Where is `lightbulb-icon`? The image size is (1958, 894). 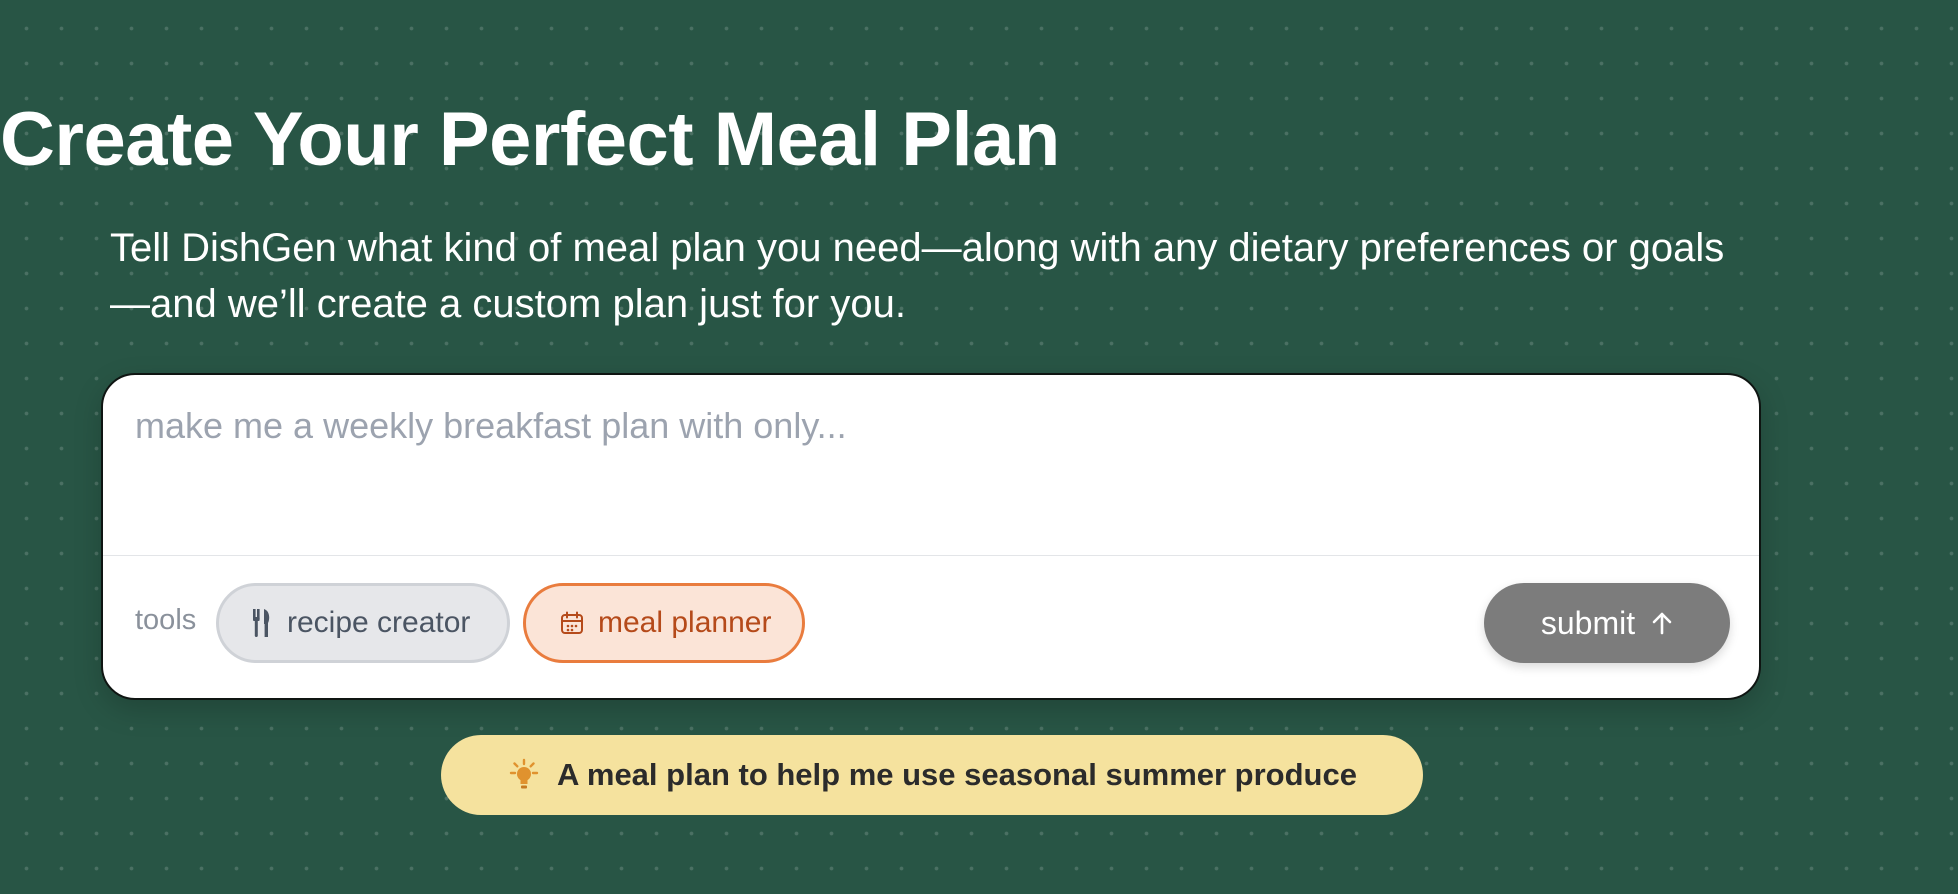 lightbulb-icon is located at coordinates (524, 775).